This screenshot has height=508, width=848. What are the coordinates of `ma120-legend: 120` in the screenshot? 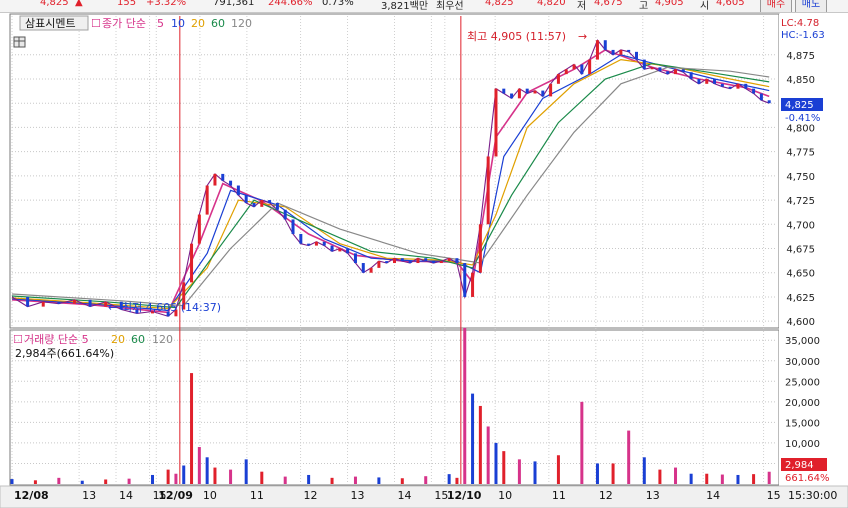 It's located at (241, 23).